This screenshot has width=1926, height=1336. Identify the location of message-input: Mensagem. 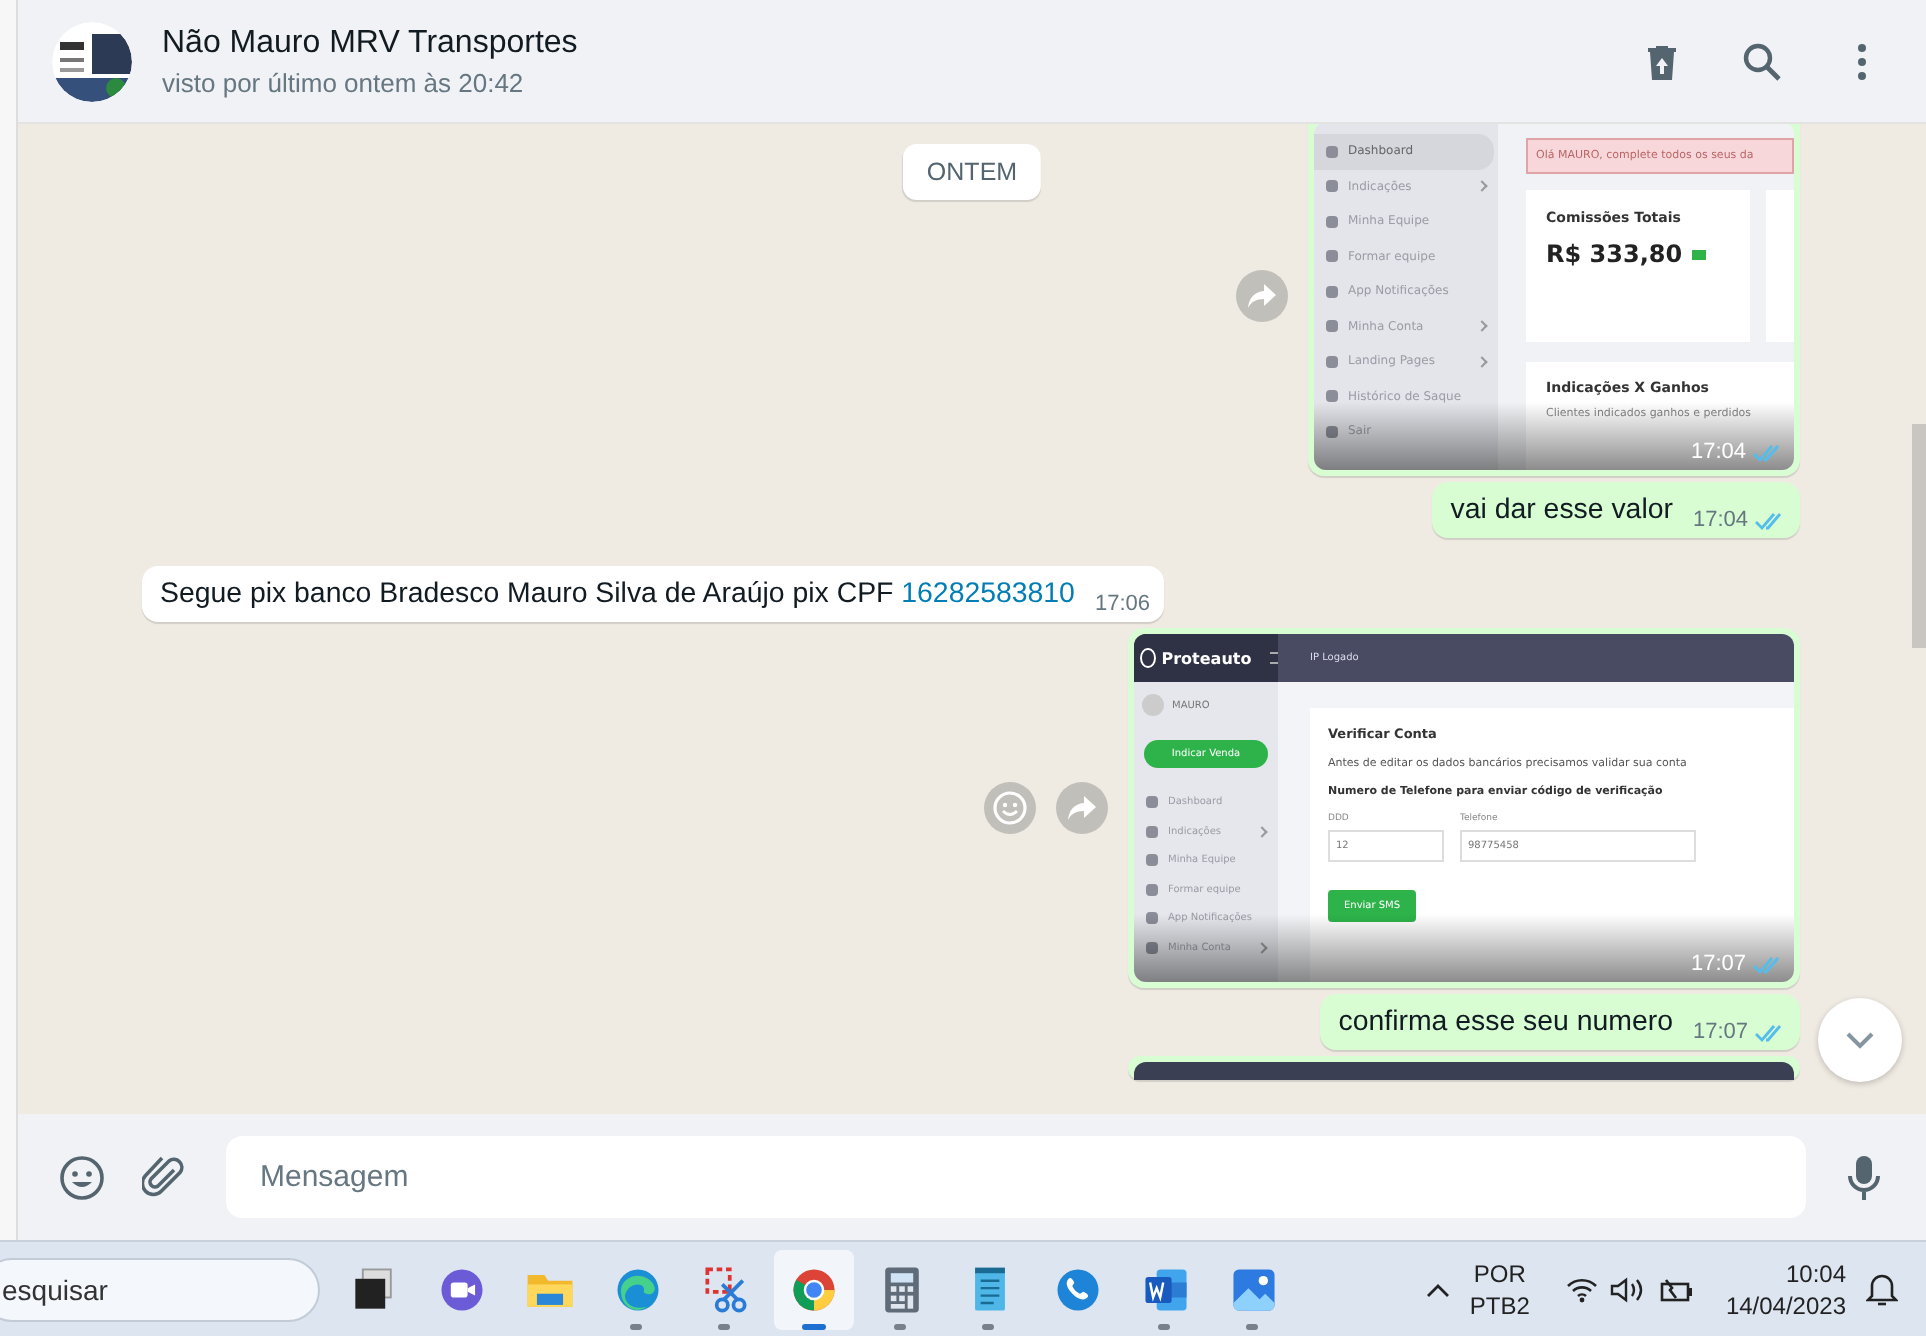
(1016, 1177).